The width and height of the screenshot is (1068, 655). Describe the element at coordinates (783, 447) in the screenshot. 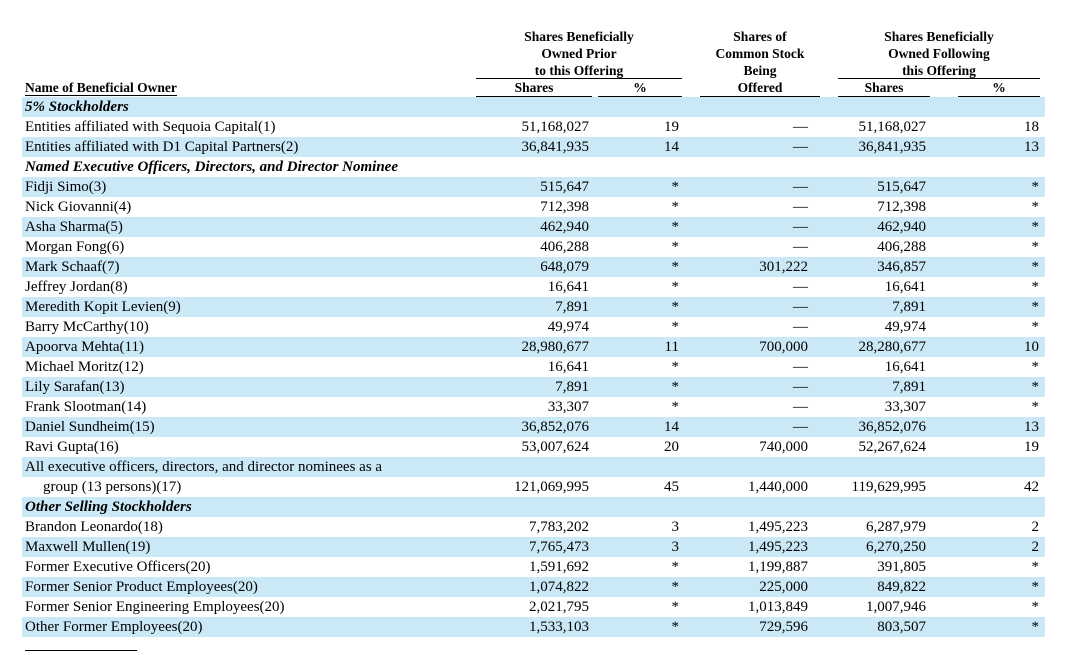

I see `shares-offered-cell: 740,000` at that location.